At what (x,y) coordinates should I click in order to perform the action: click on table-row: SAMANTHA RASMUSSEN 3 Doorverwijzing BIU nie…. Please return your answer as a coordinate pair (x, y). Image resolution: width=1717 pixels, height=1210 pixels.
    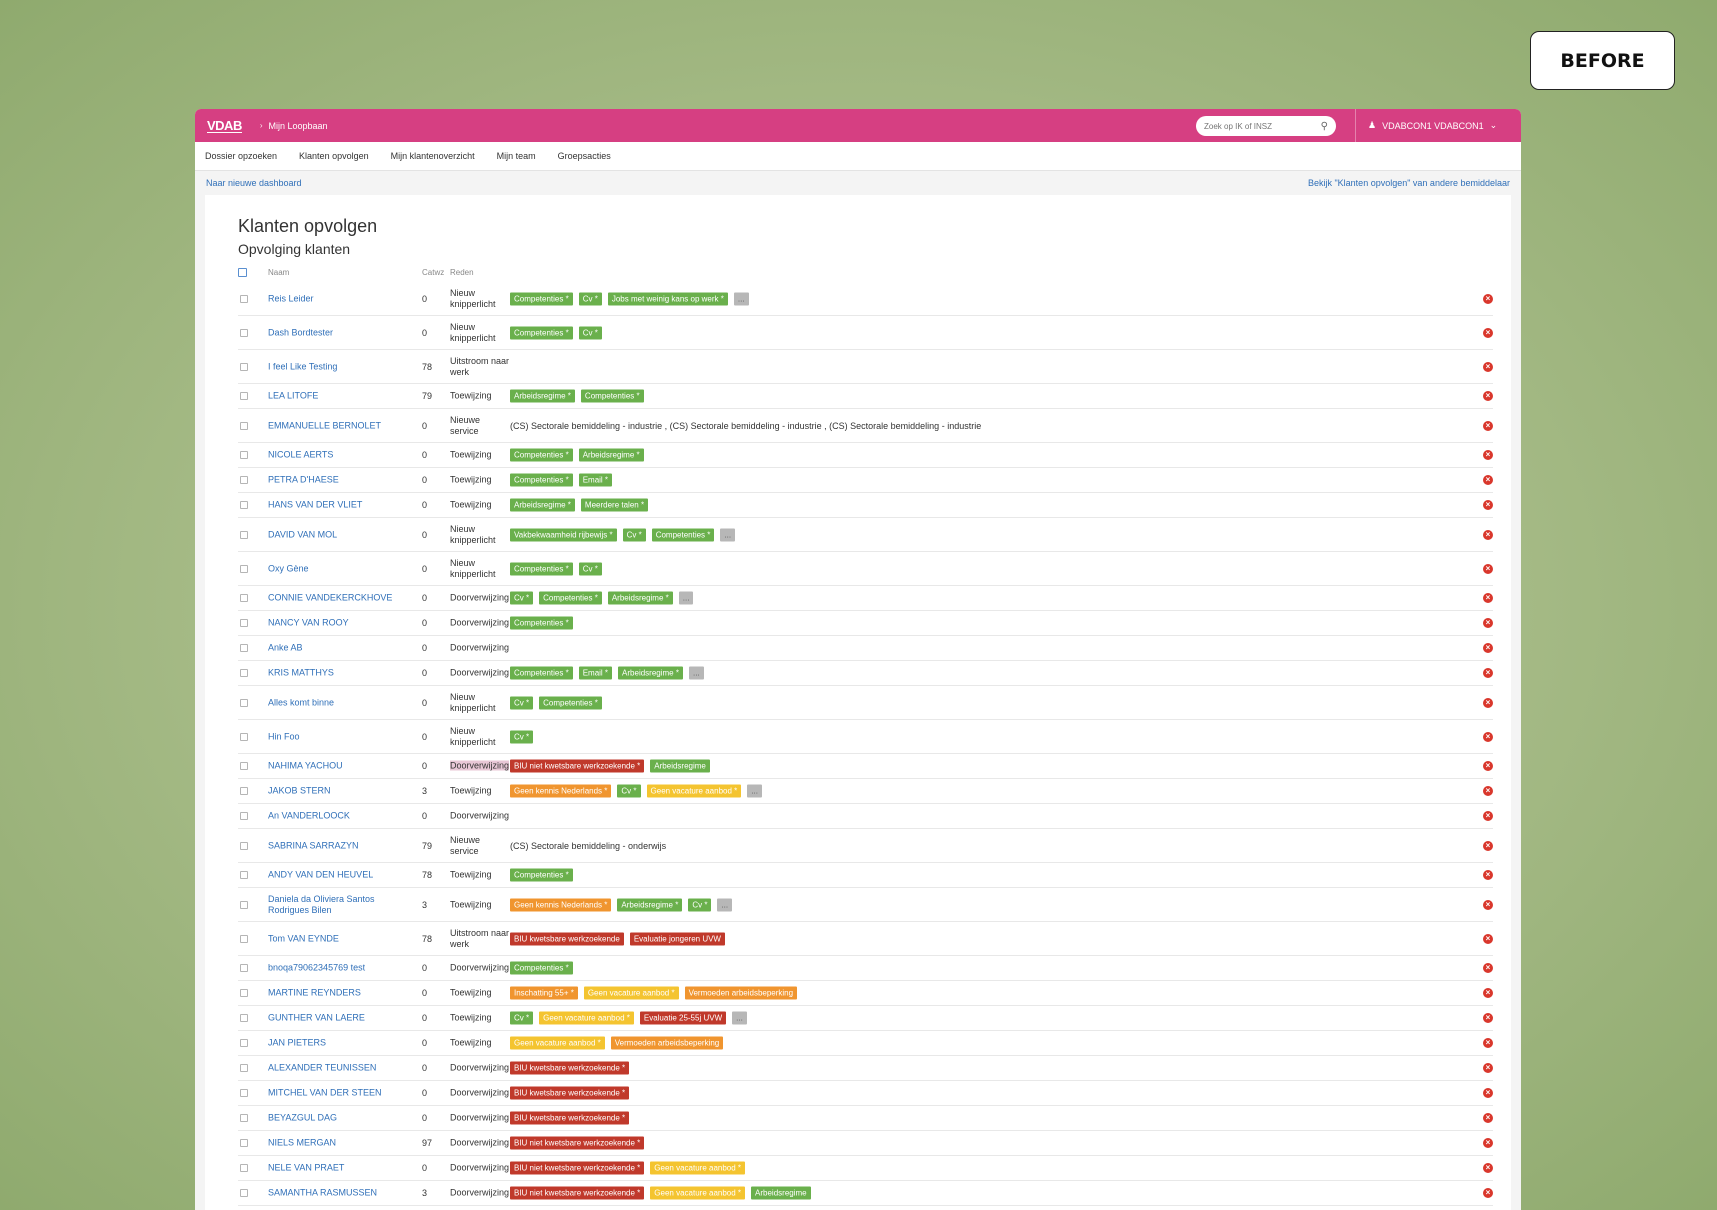
    Looking at the image, I should click on (865, 1193).